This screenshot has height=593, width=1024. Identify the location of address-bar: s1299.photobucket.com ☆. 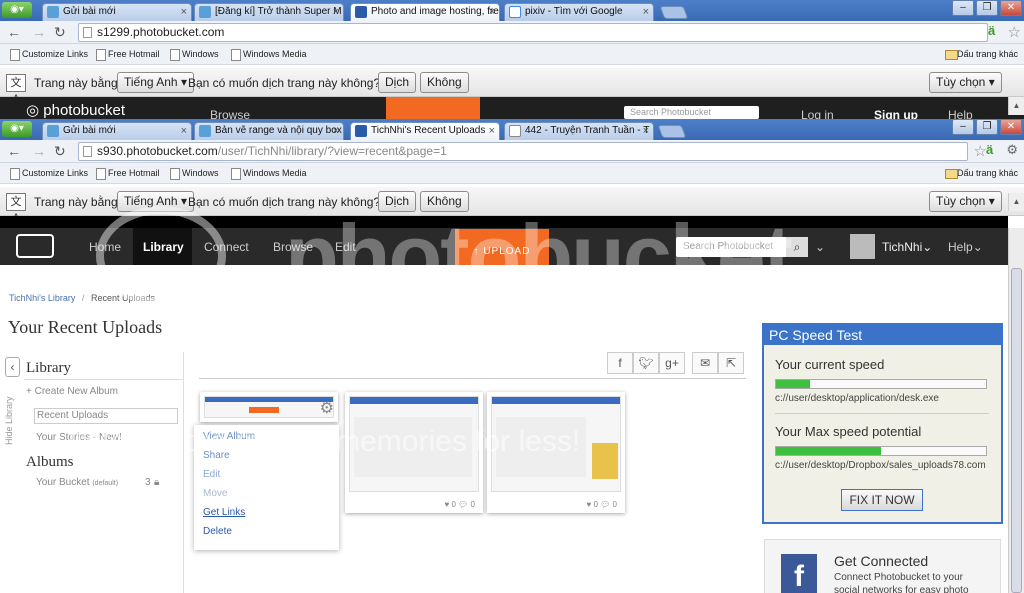
(549, 32).